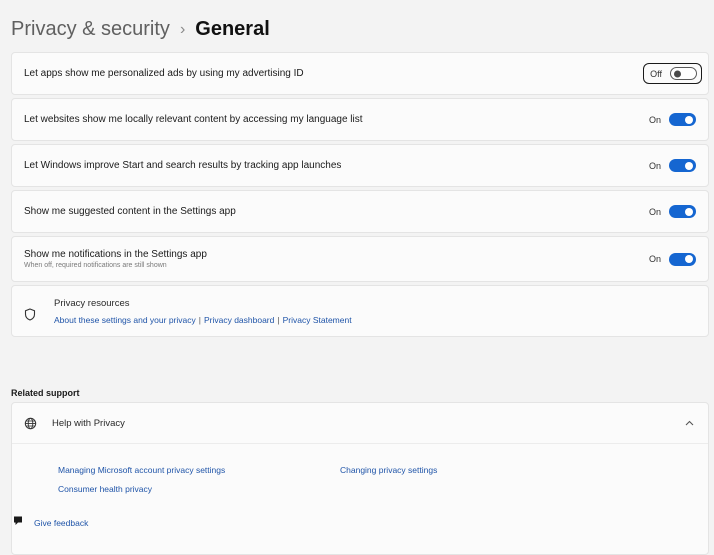  Describe the element at coordinates (37, 314) in the screenshot. I see `shield-icon` at that location.